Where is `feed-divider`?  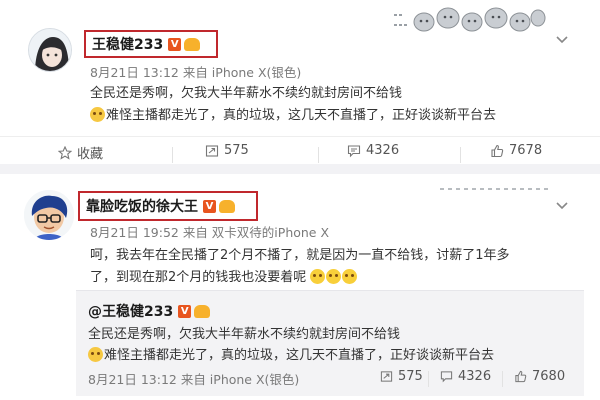 feed-divider is located at coordinates (300, 169).